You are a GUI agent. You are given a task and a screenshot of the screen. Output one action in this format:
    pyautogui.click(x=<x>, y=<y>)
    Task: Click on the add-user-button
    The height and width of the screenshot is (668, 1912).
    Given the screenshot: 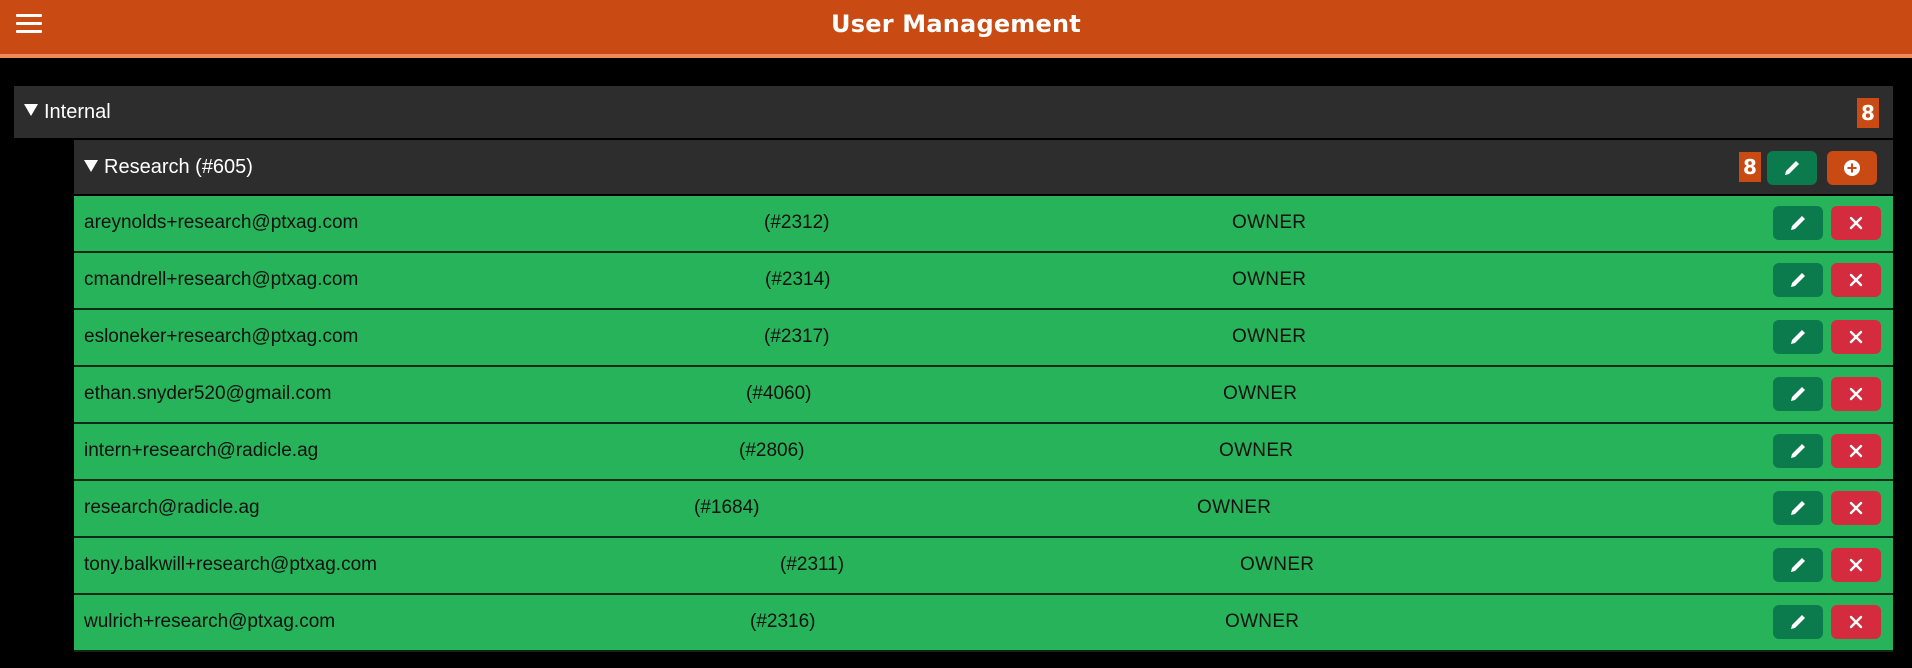 What is the action you would take?
    pyautogui.click(x=1852, y=168)
    